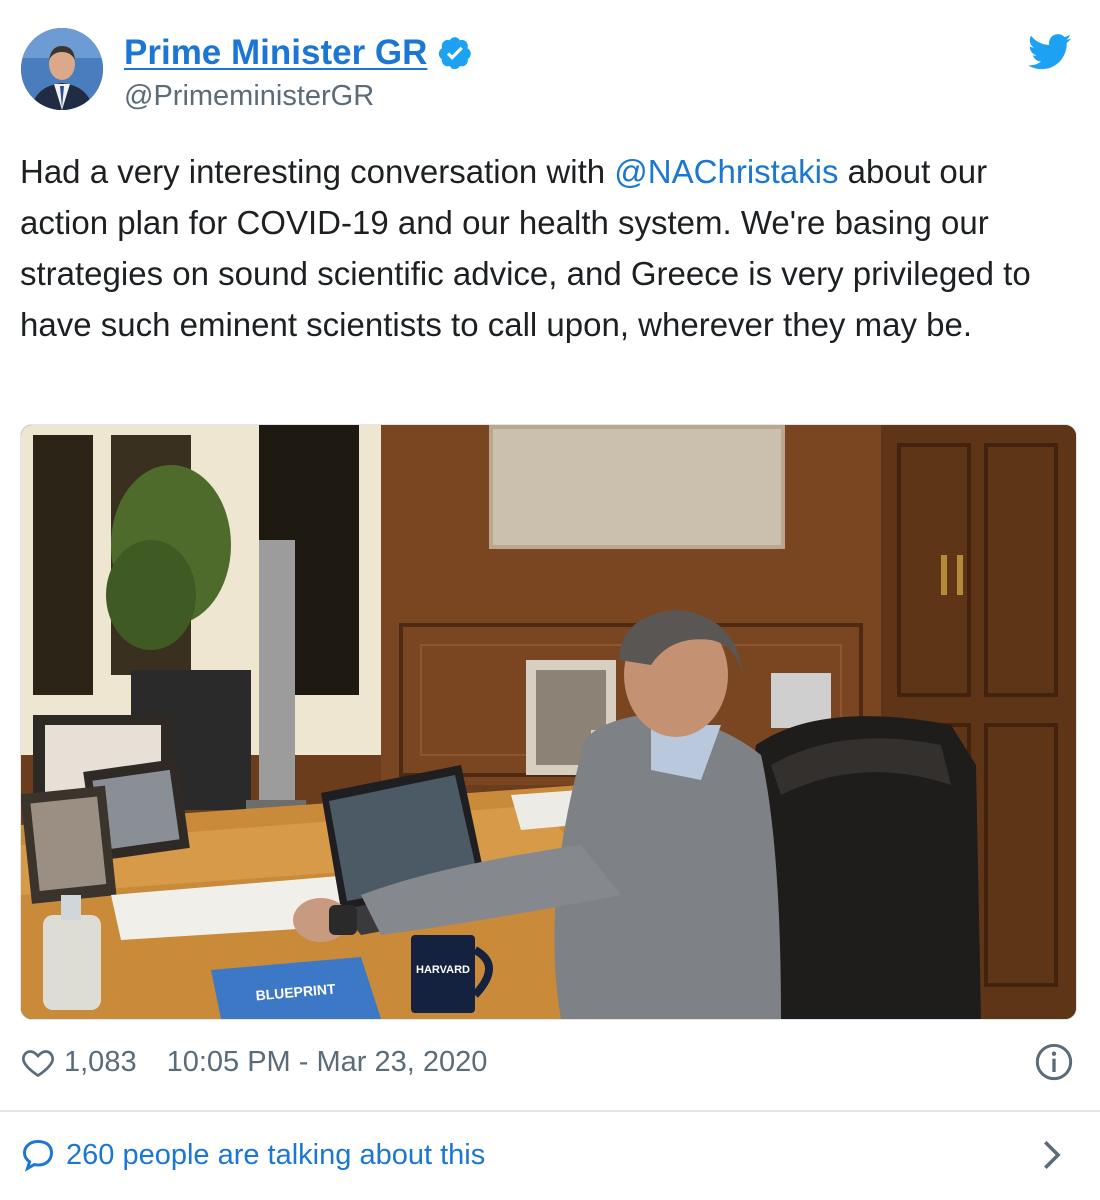 The height and width of the screenshot is (1200, 1100). What do you see at coordinates (726, 171) in the screenshot?
I see `mention-link: @NAChristakis` at bounding box center [726, 171].